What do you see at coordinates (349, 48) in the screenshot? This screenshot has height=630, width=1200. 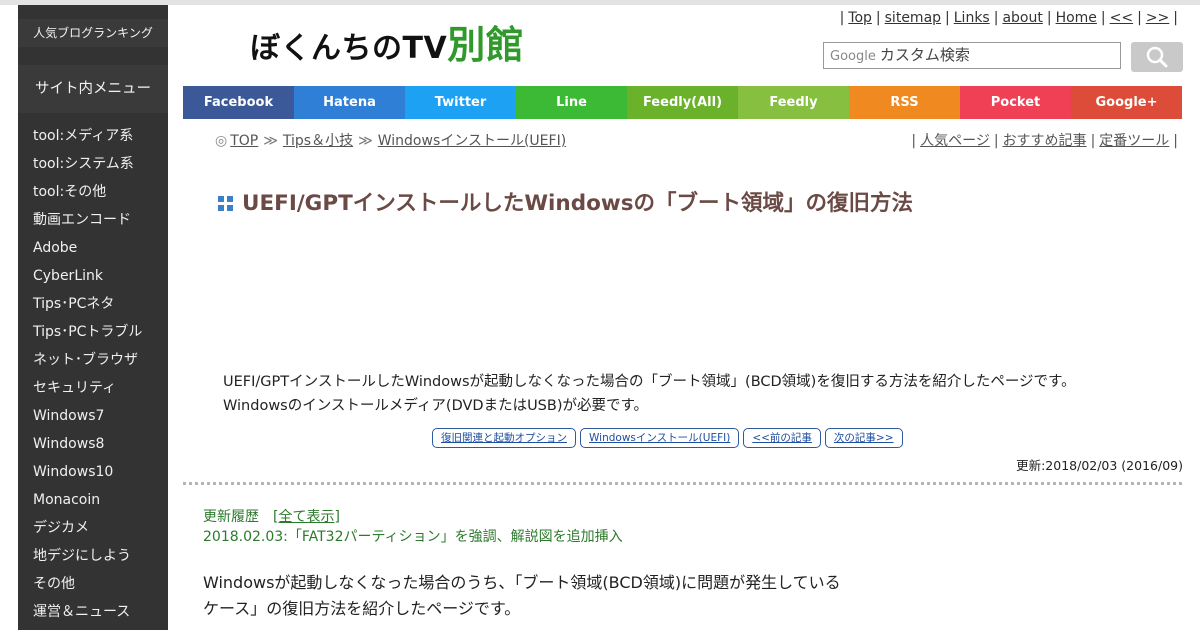 I see `logo-text: ぼくんちのTV` at bounding box center [349, 48].